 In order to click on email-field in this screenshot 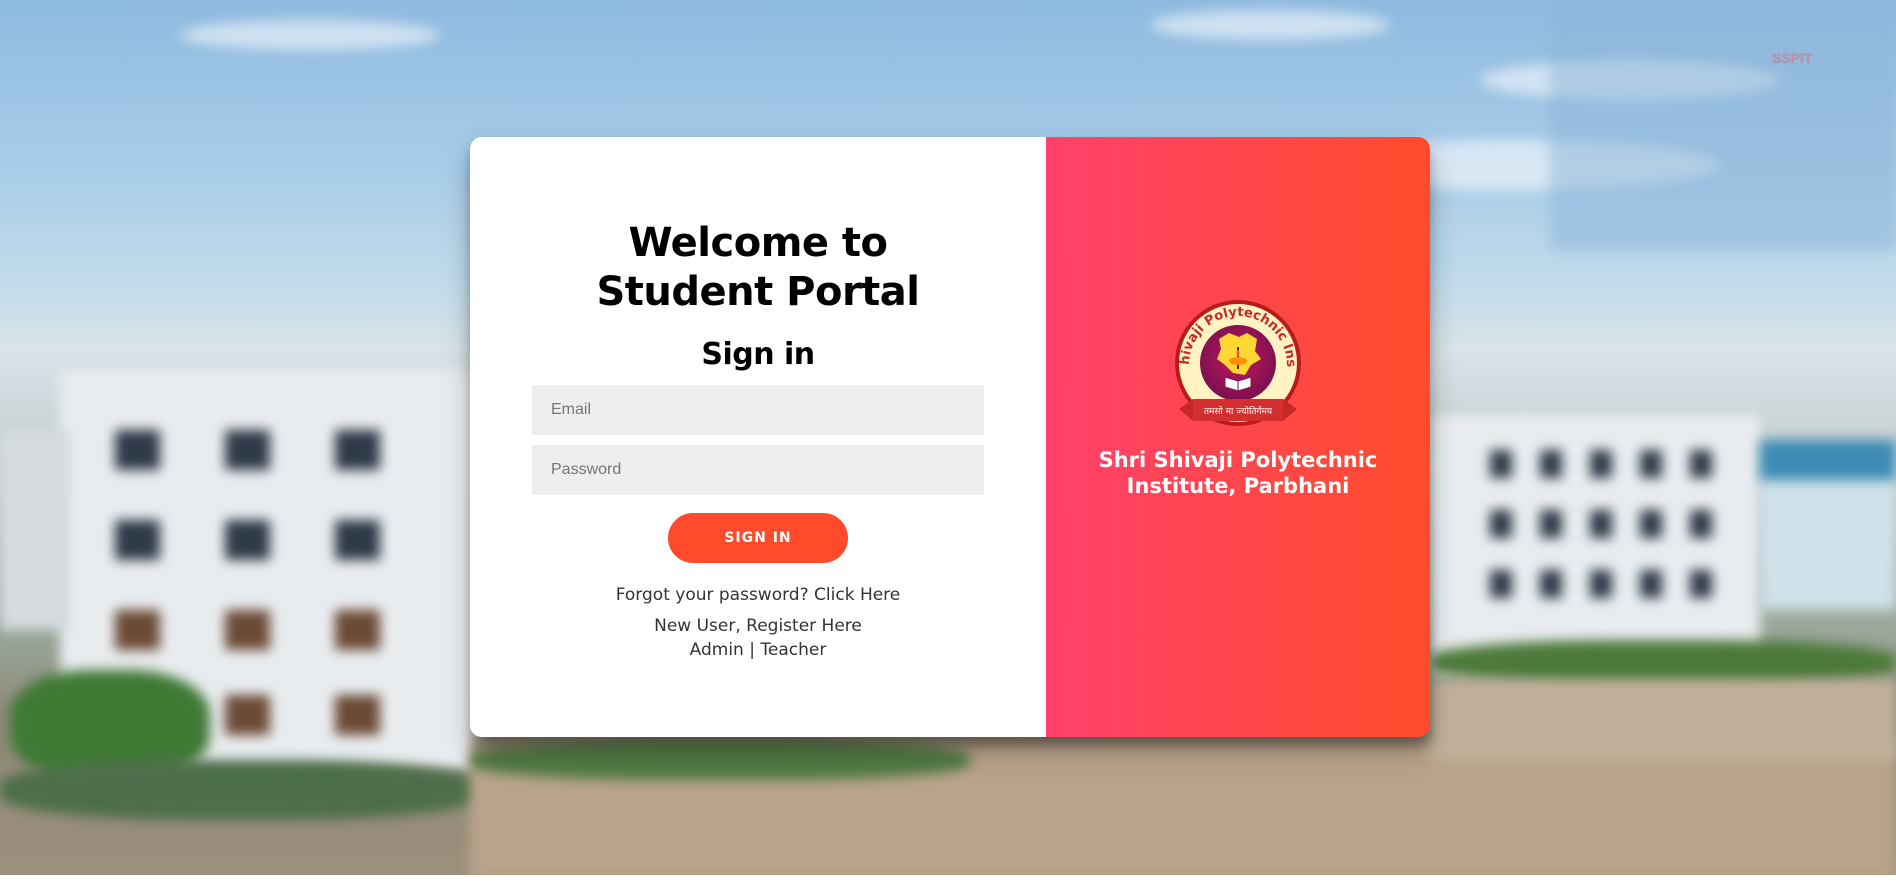, I will do `click(758, 410)`.